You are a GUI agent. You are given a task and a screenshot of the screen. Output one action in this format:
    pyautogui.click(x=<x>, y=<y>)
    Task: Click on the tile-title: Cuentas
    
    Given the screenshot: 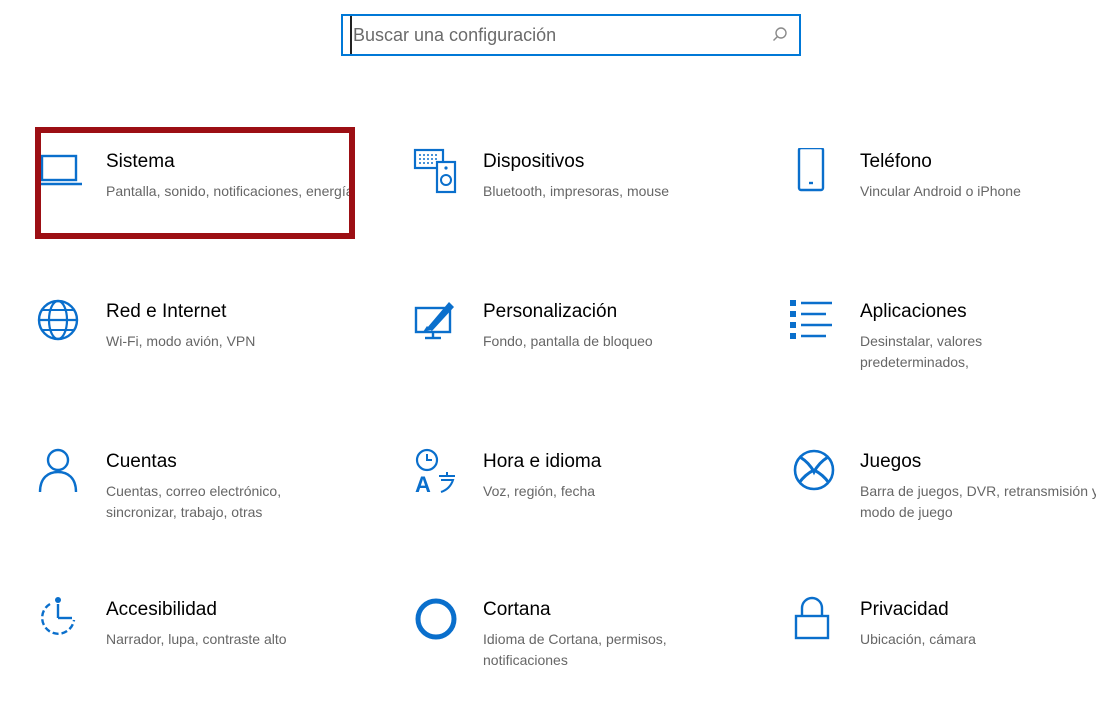 What is the action you would take?
    pyautogui.click(x=141, y=461)
    